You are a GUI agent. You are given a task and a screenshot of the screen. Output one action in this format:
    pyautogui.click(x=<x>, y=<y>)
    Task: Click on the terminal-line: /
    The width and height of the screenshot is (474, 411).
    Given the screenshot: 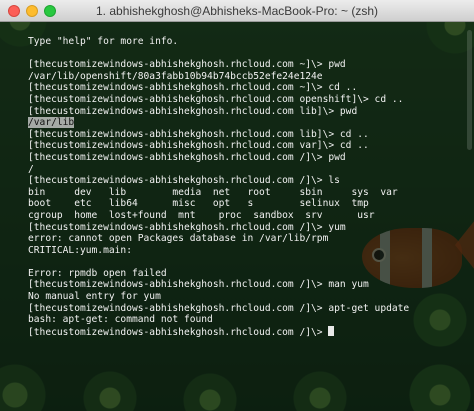 What is the action you would take?
    pyautogui.click(x=31, y=169)
    